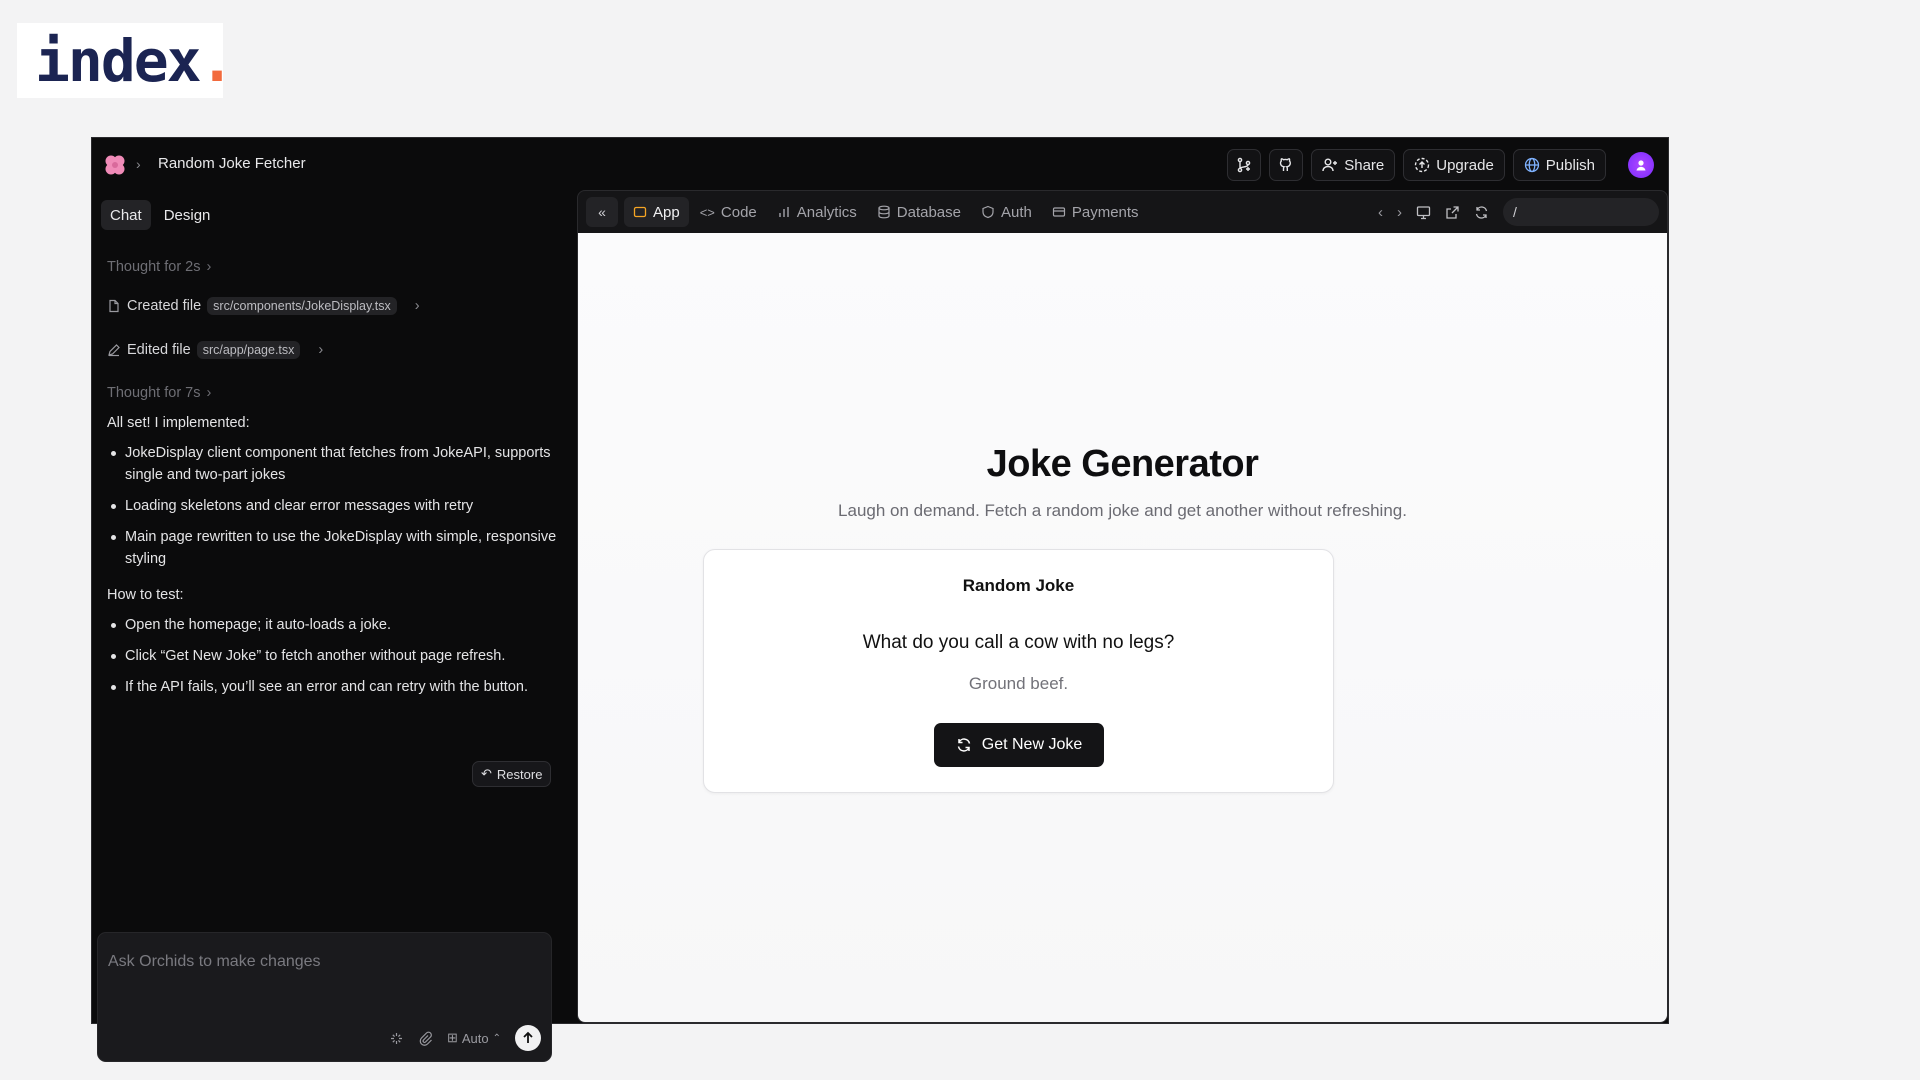 This screenshot has height=1080, width=1920. What do you see at coordinates (1330, 165) in the screenshot?
I see `add-user-icon` at bounding box center [1330, 165].